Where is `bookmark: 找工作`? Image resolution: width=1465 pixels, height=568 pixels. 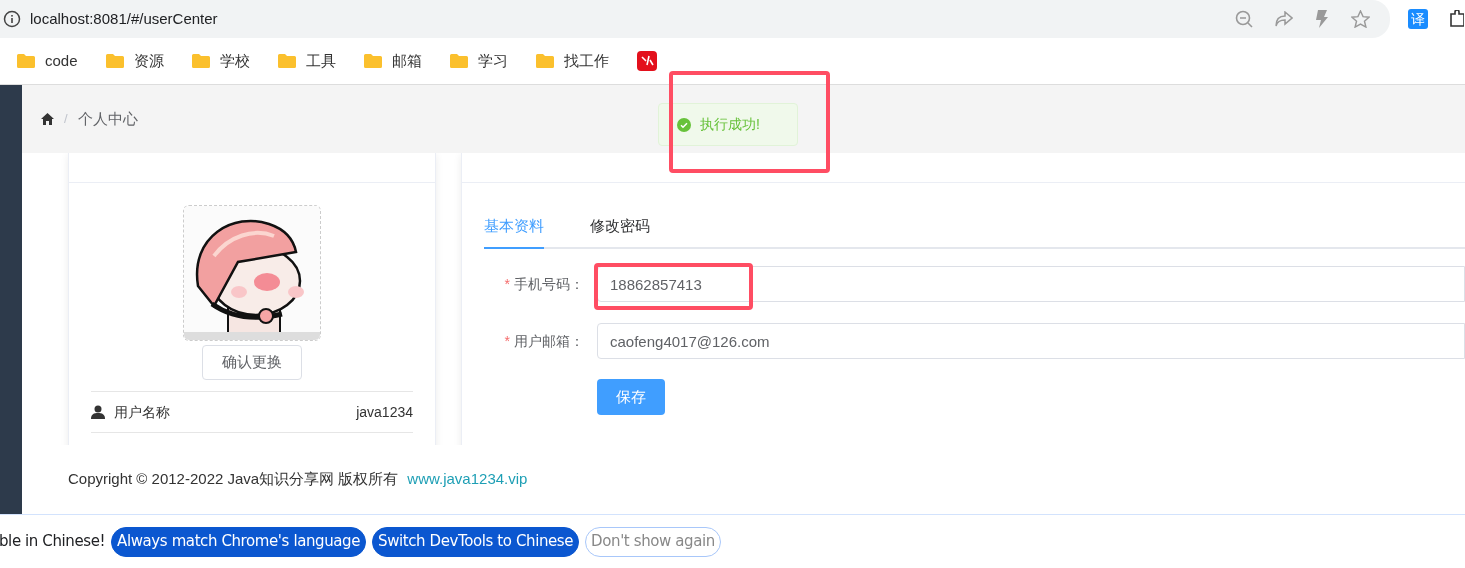 bookmark: 找工作 is located at coordinates (572, 61).